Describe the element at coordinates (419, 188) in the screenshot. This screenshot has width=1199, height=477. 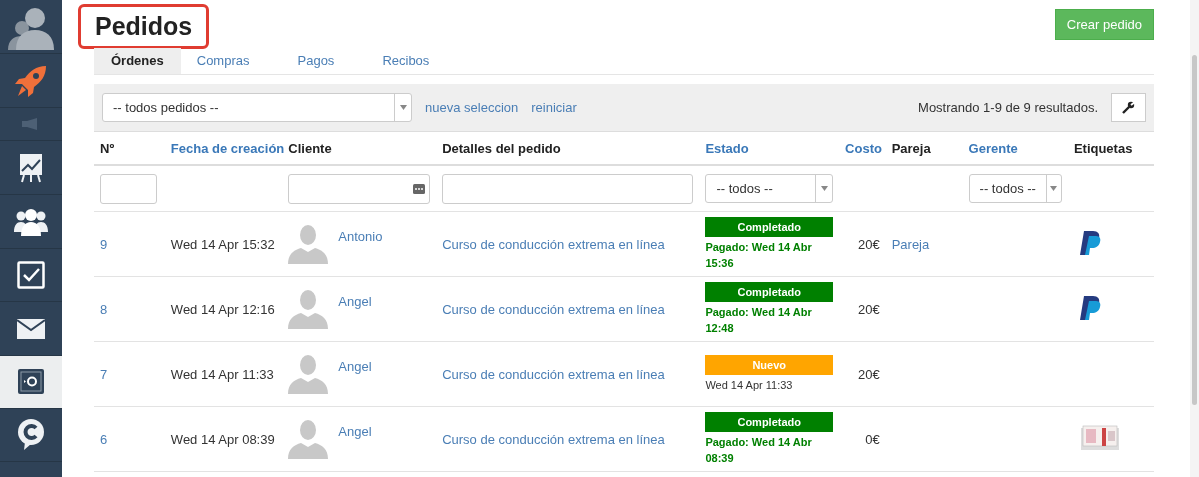
I see `picker-icon` at that location.